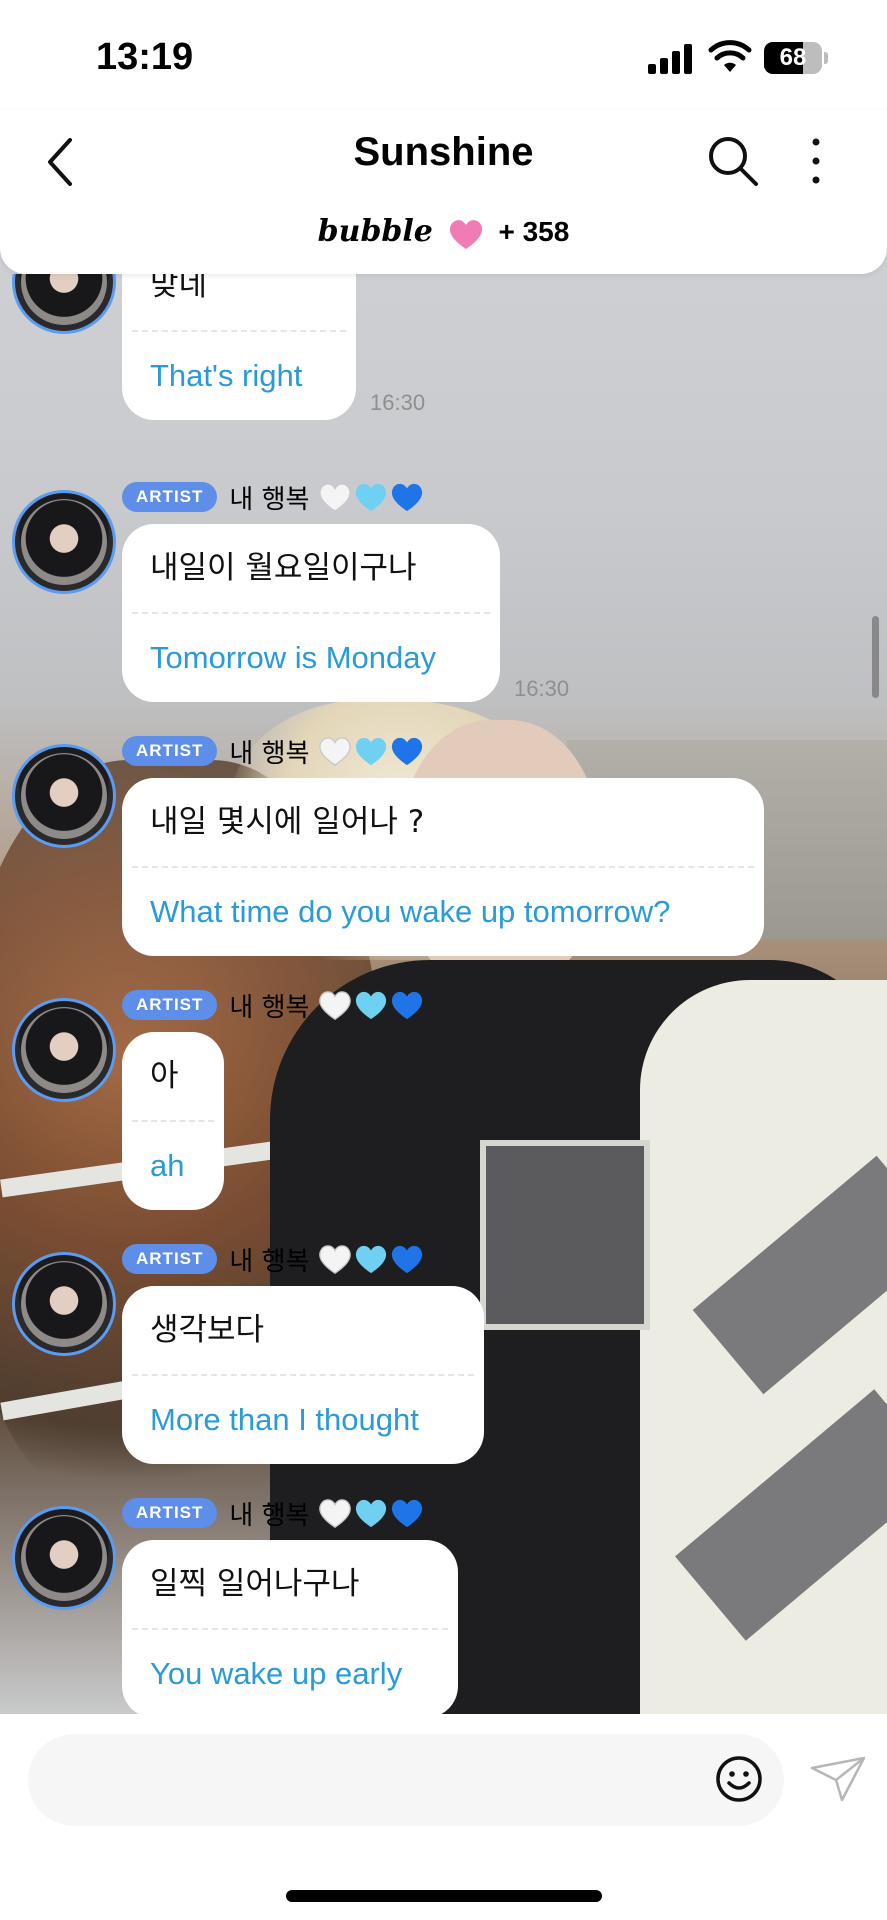  Describe the element at coordinates (290, 1627) in the screenshot. I see `message-bubble: 일찍 일어나구나 You wake up early` at that location.